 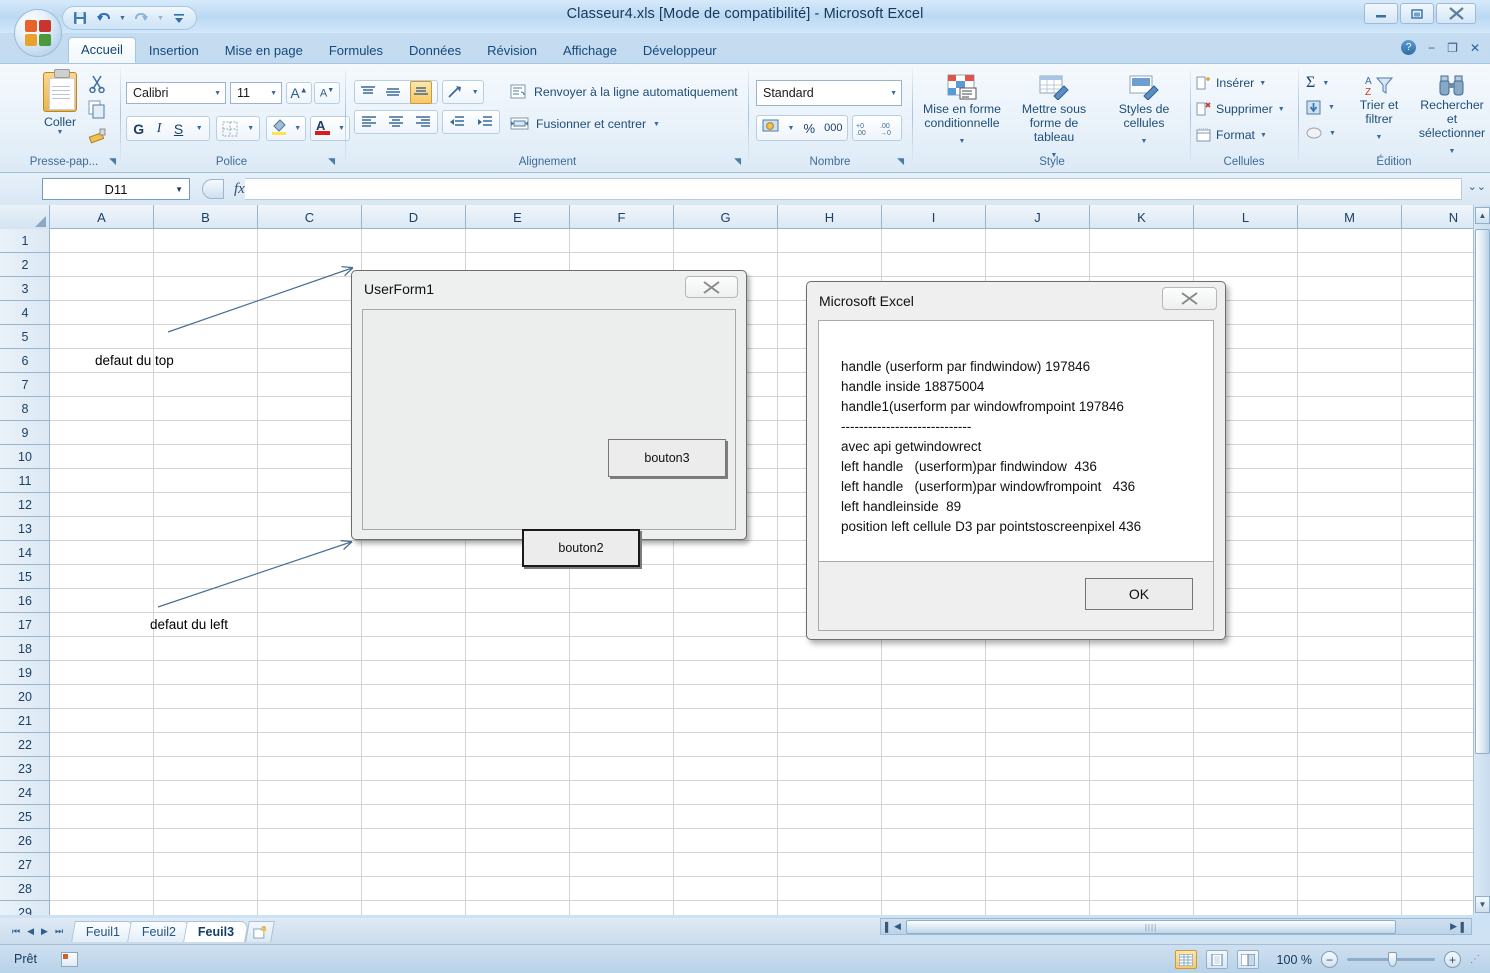 I want to click on paste-dropdown-icon: ▼, so click(x=60, y=132).